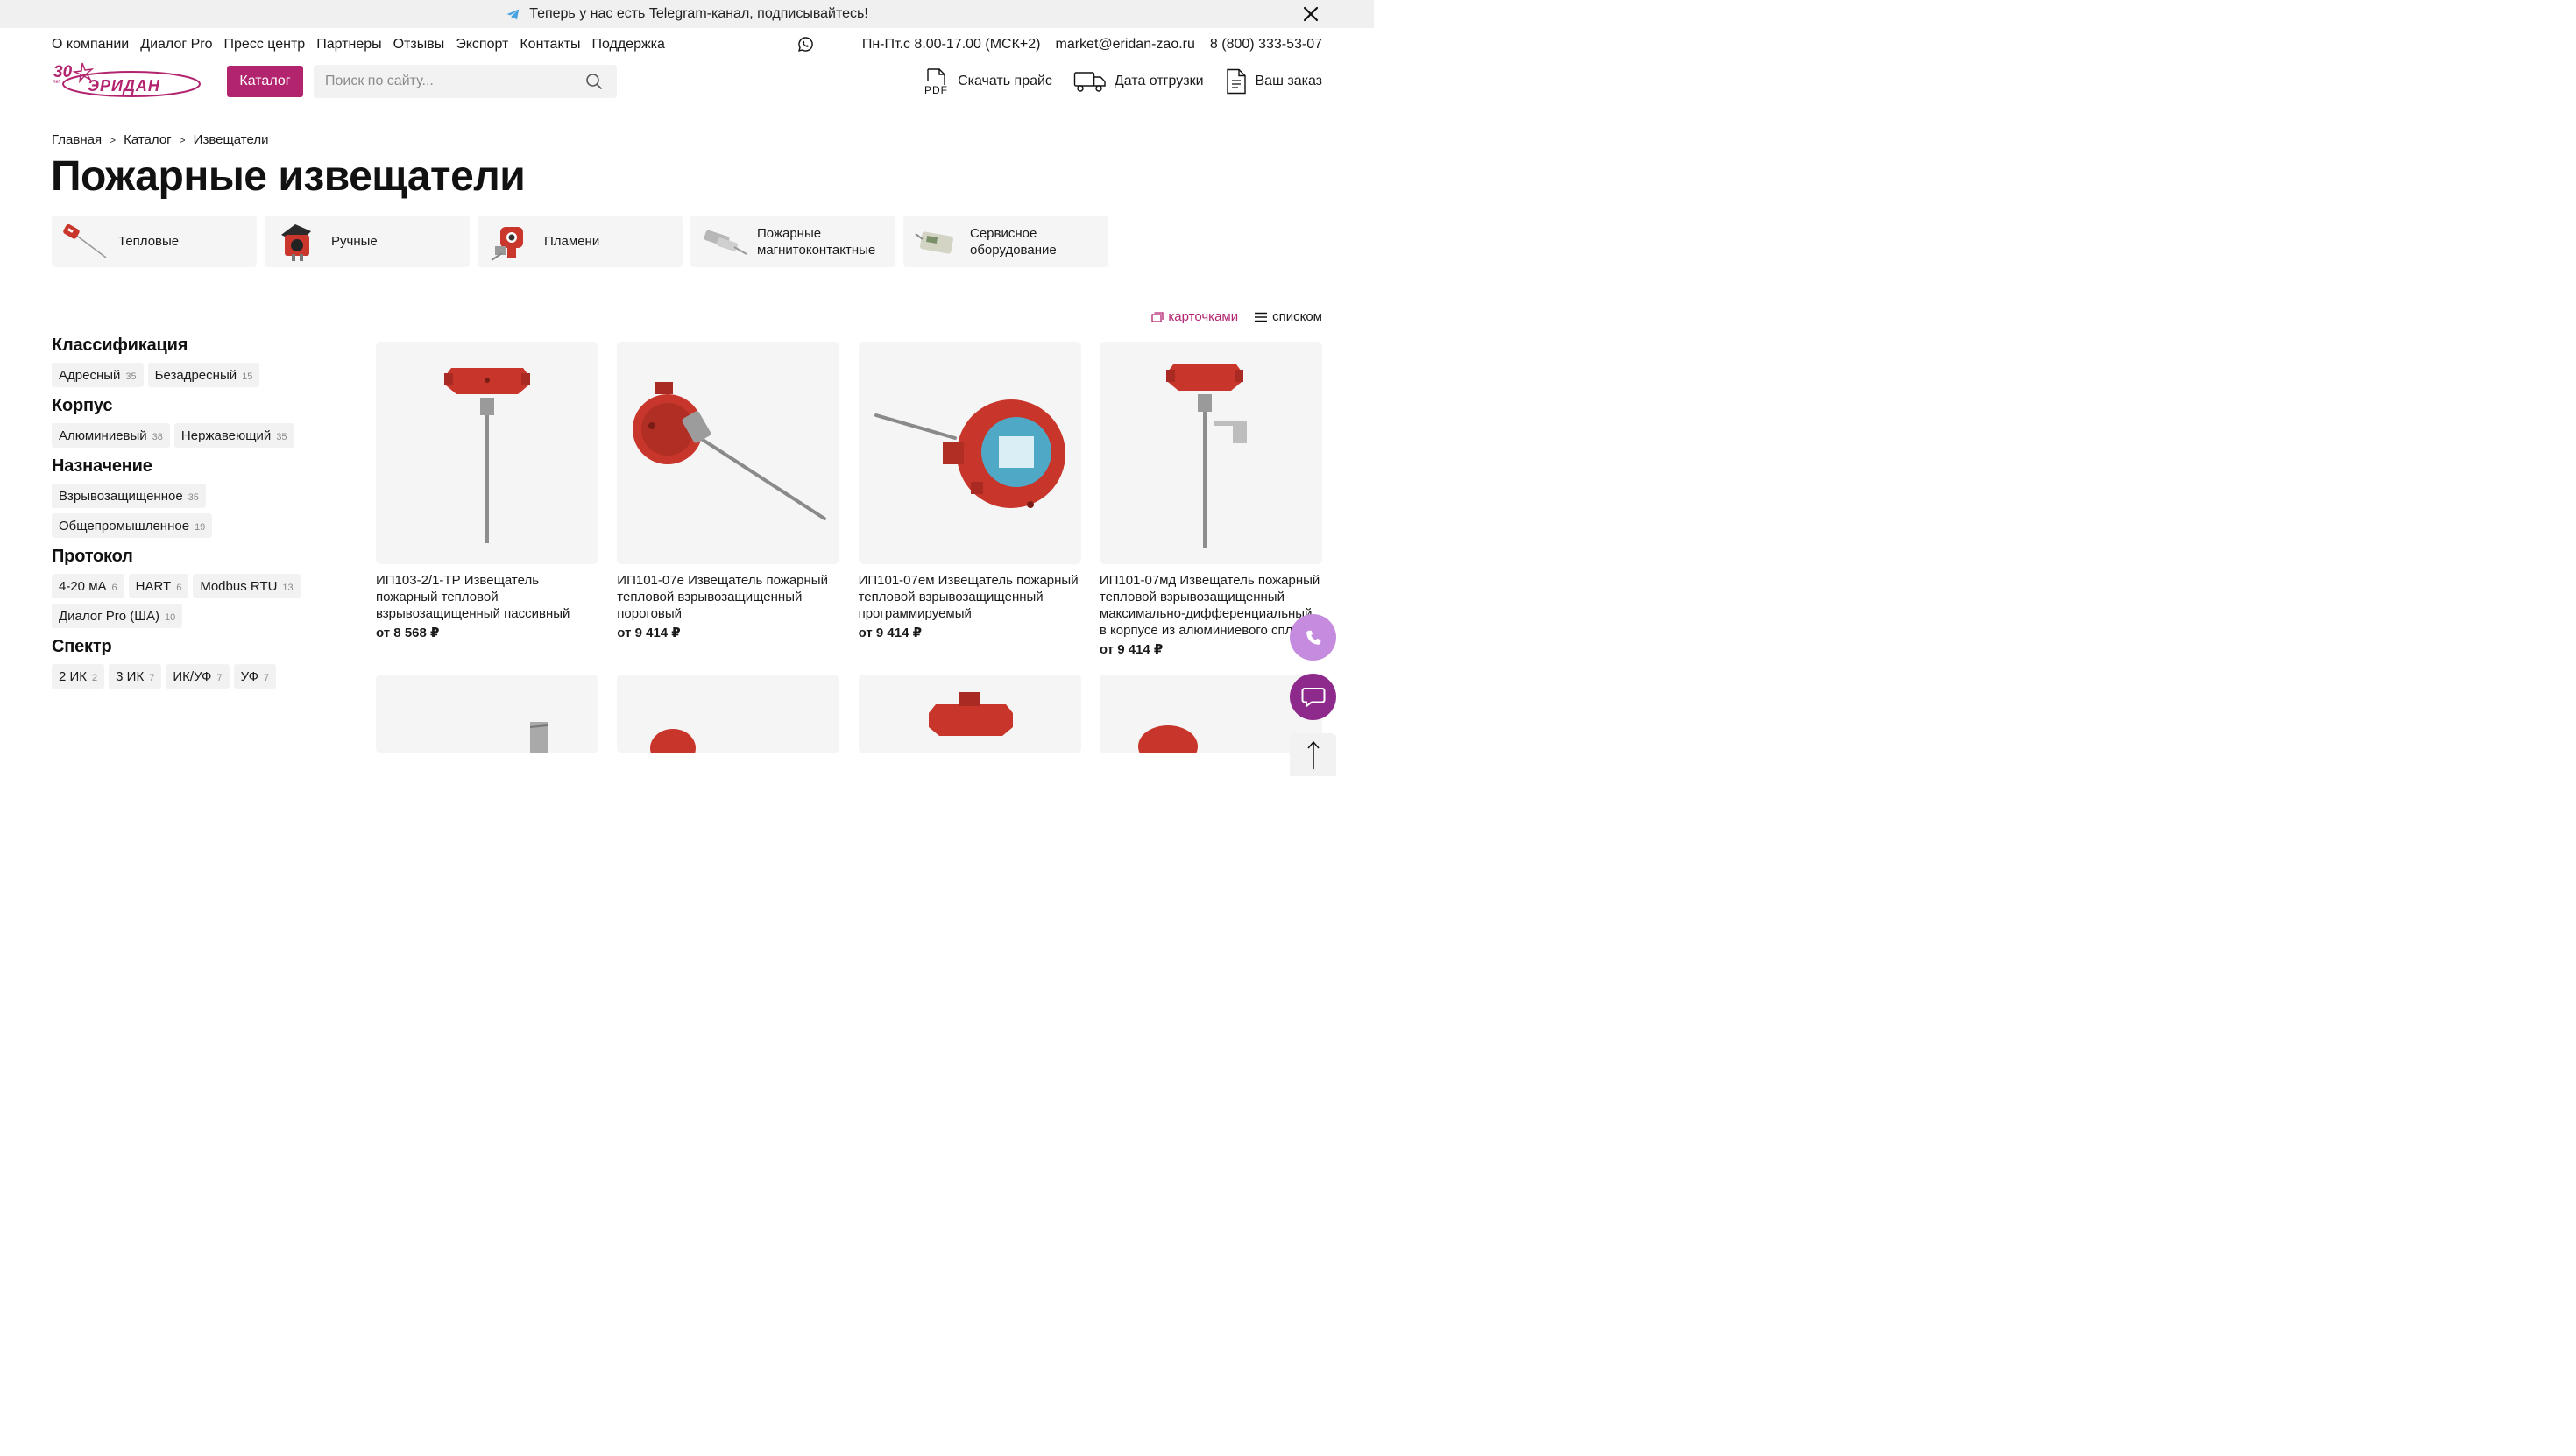 The width and height of the screenshot is (2576, 1456). I want to click on filter-chip: Modbus RTU 13, so click(247, 586).